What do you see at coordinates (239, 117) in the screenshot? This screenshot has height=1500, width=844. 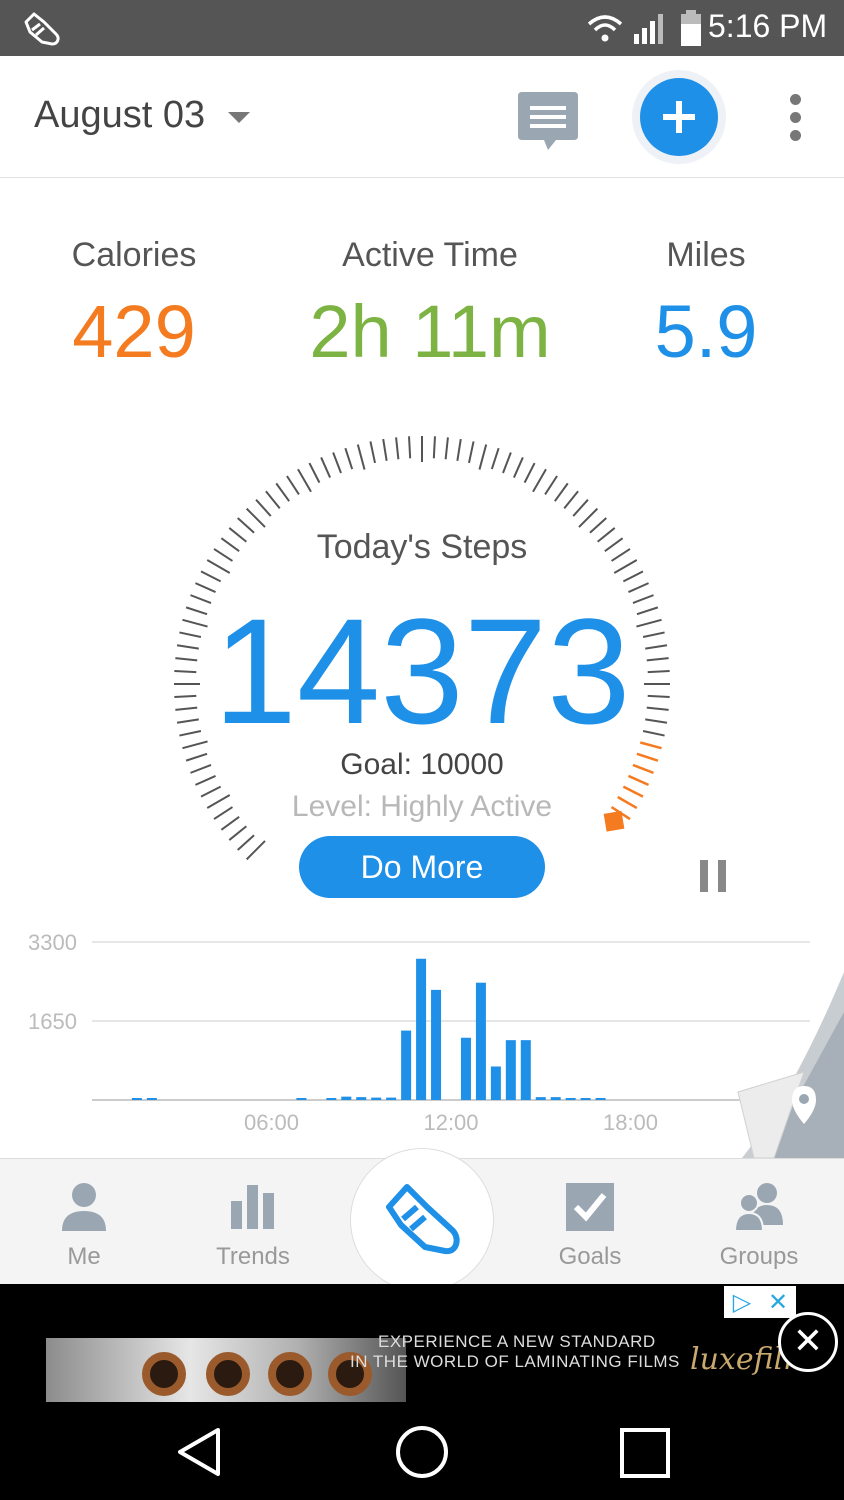 I see `chevron-down-icon` at bounding box center [239, 117].